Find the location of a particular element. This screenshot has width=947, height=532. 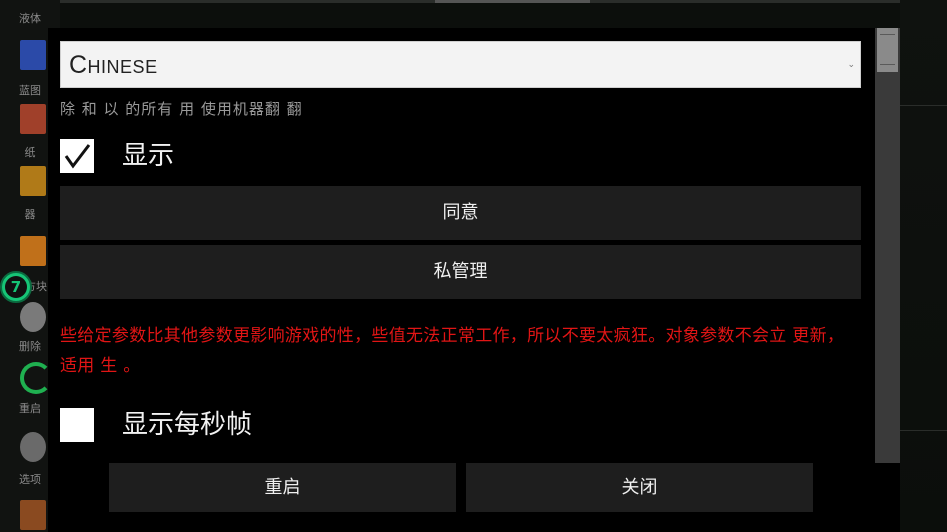

seven-icon: 7 is located at coordinates (16, 287).